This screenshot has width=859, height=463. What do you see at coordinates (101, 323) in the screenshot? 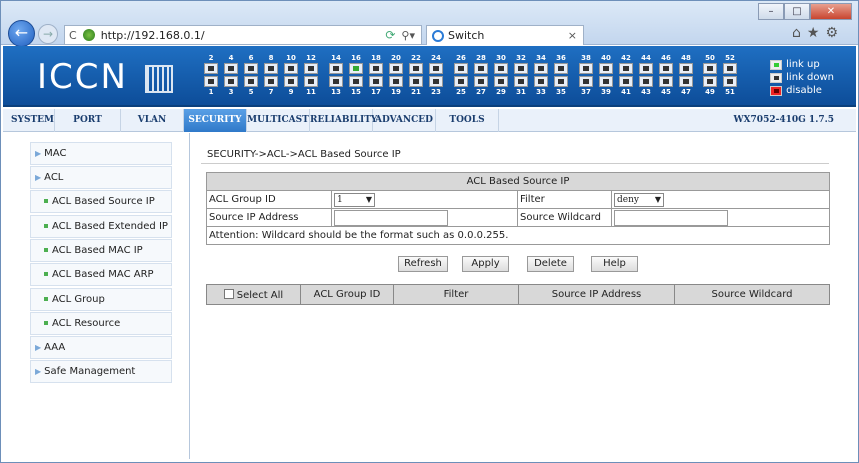
I see `sidebar-item-acl-resource: ACL Resource` at bounding box center [101, 323].